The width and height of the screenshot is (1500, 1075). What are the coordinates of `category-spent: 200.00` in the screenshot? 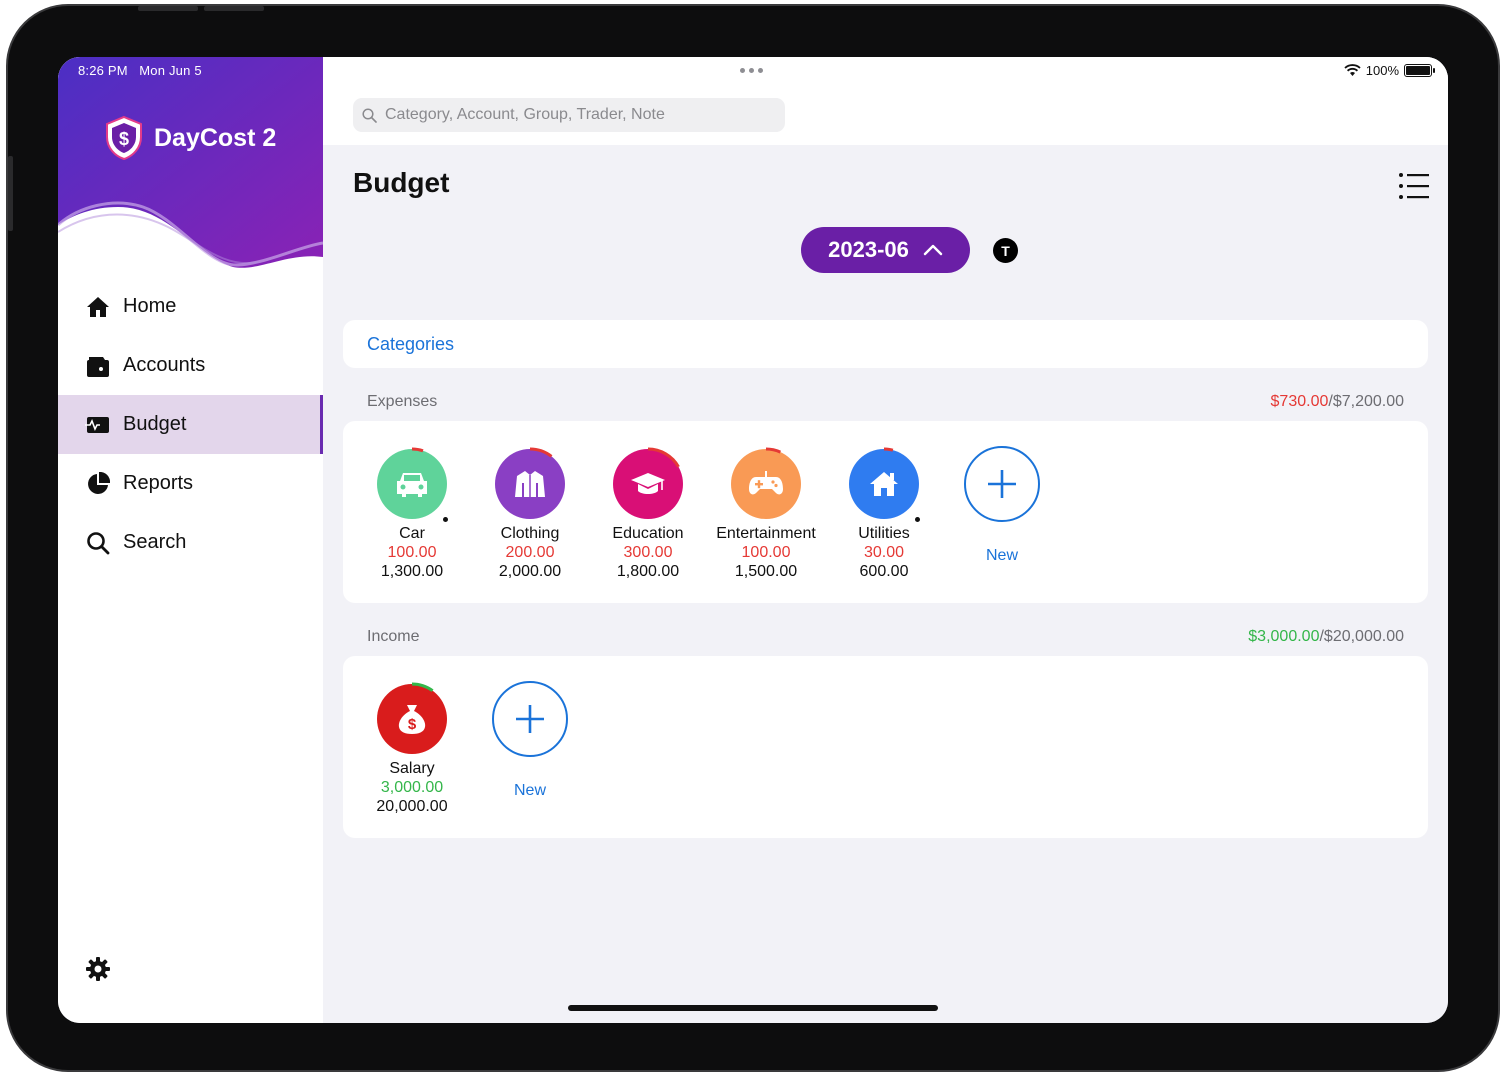 It's located at (530, 552).